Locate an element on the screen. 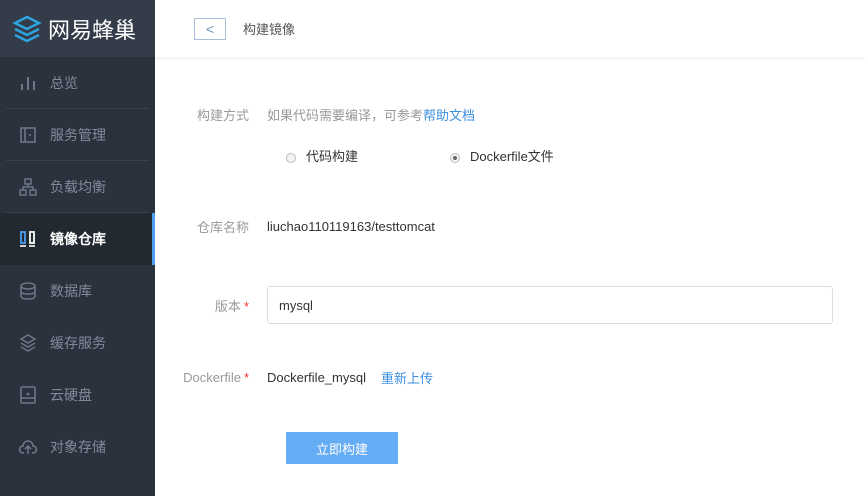  cloud-upload-icon is located at coordinates (28, 447).